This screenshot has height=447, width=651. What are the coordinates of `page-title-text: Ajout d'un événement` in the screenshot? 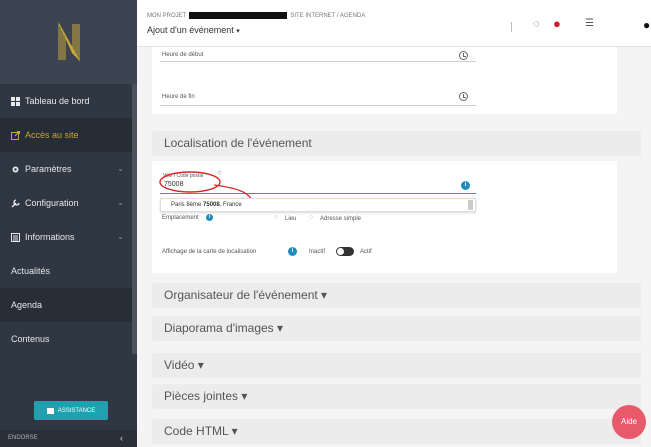 It's located at (190, 30).